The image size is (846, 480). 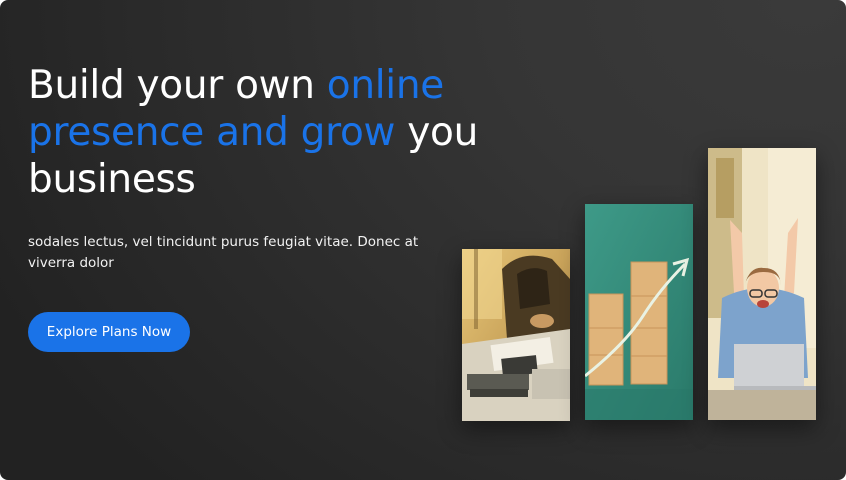 I want to click on explore-plans-button: Explore Plans Now, so click(x=109, y=332).